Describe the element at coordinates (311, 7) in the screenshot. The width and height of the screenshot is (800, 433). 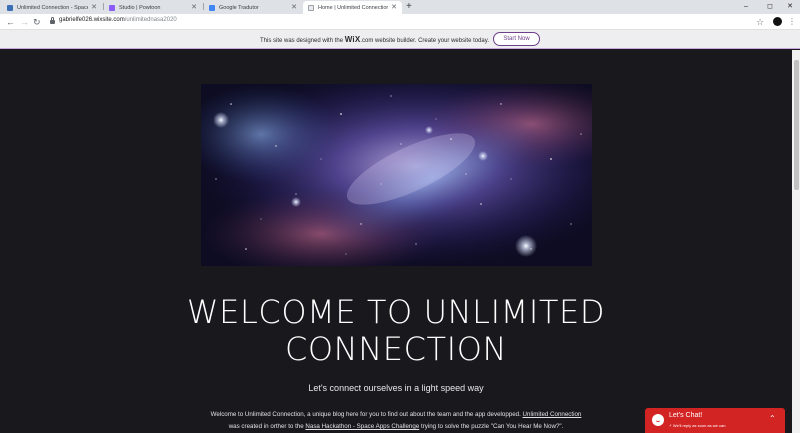
I see `page-favicon-icon` at that location.